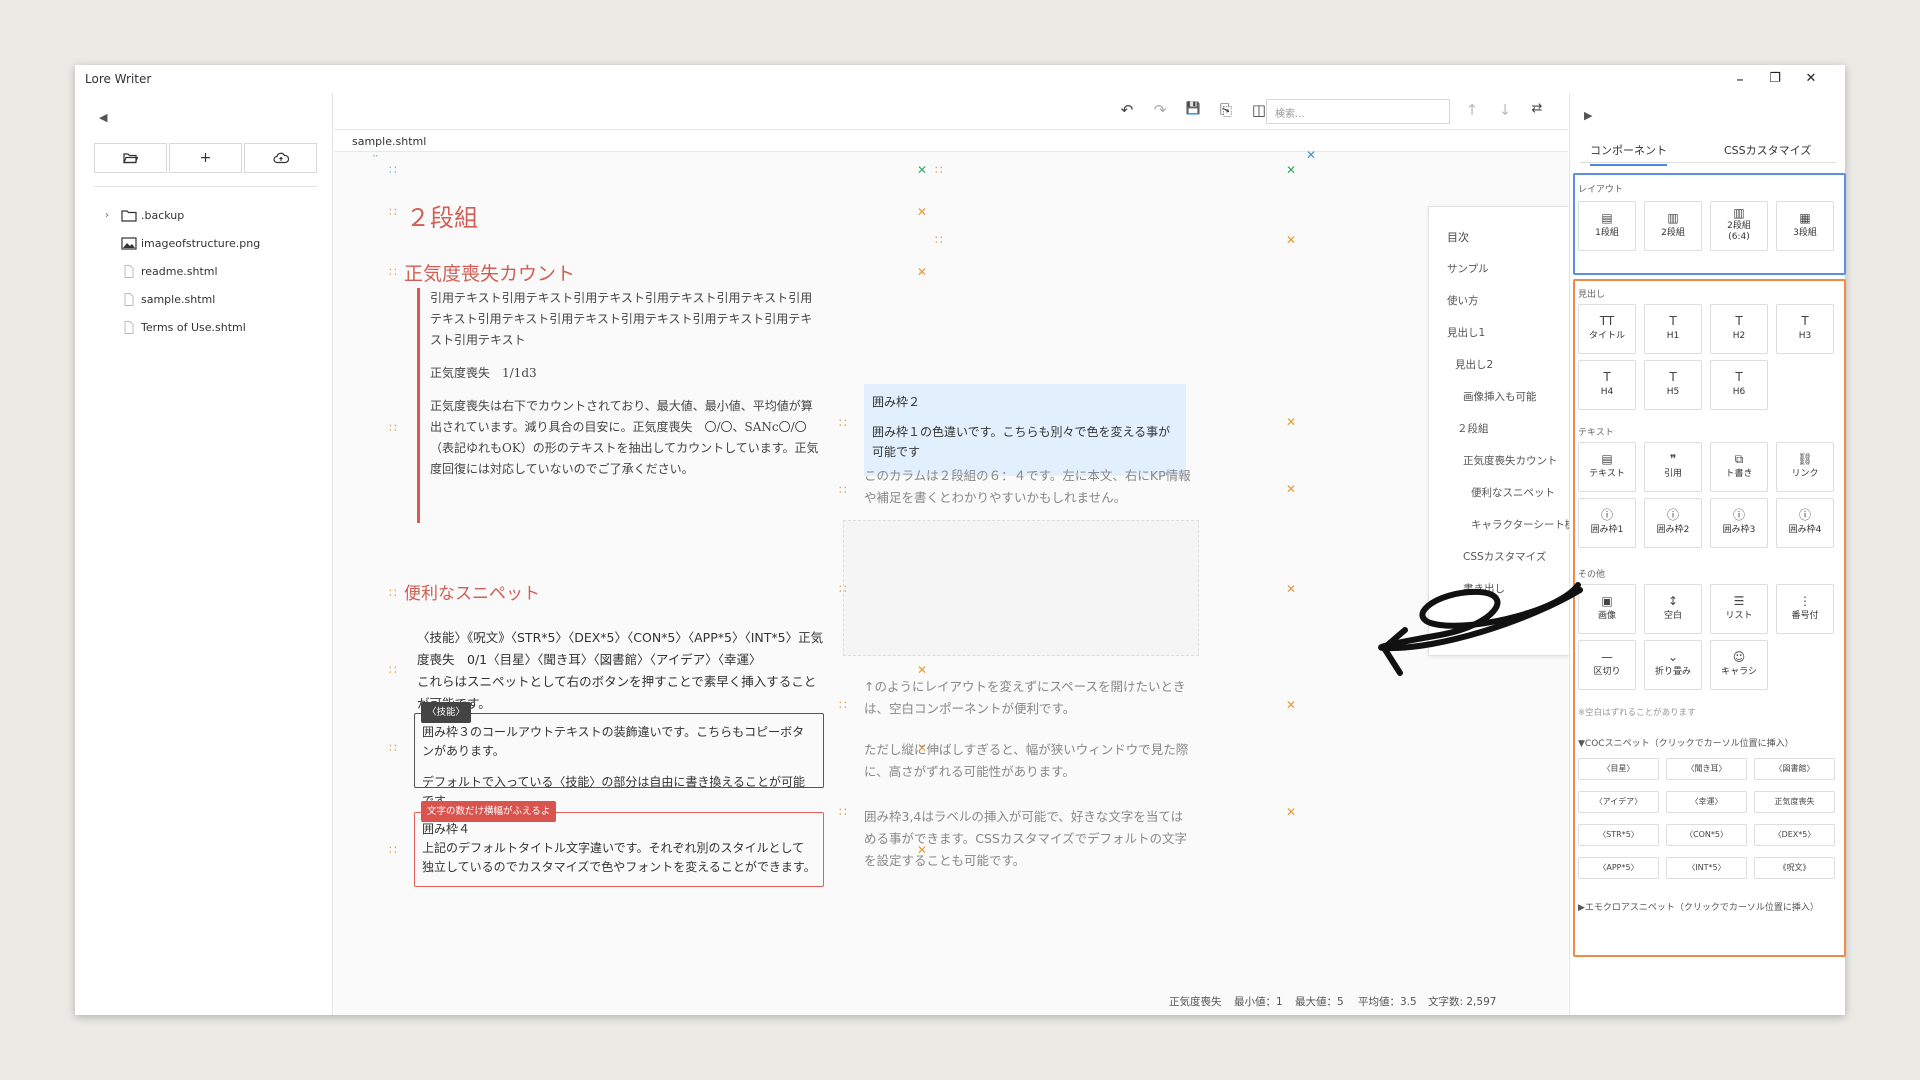 The height and width of the screenshot is (1080, 1920). What do you see at coordinates (1505, 111) in the screenshot?
I see `search-next-icon: ↓` at bounding box center [1505, 111].